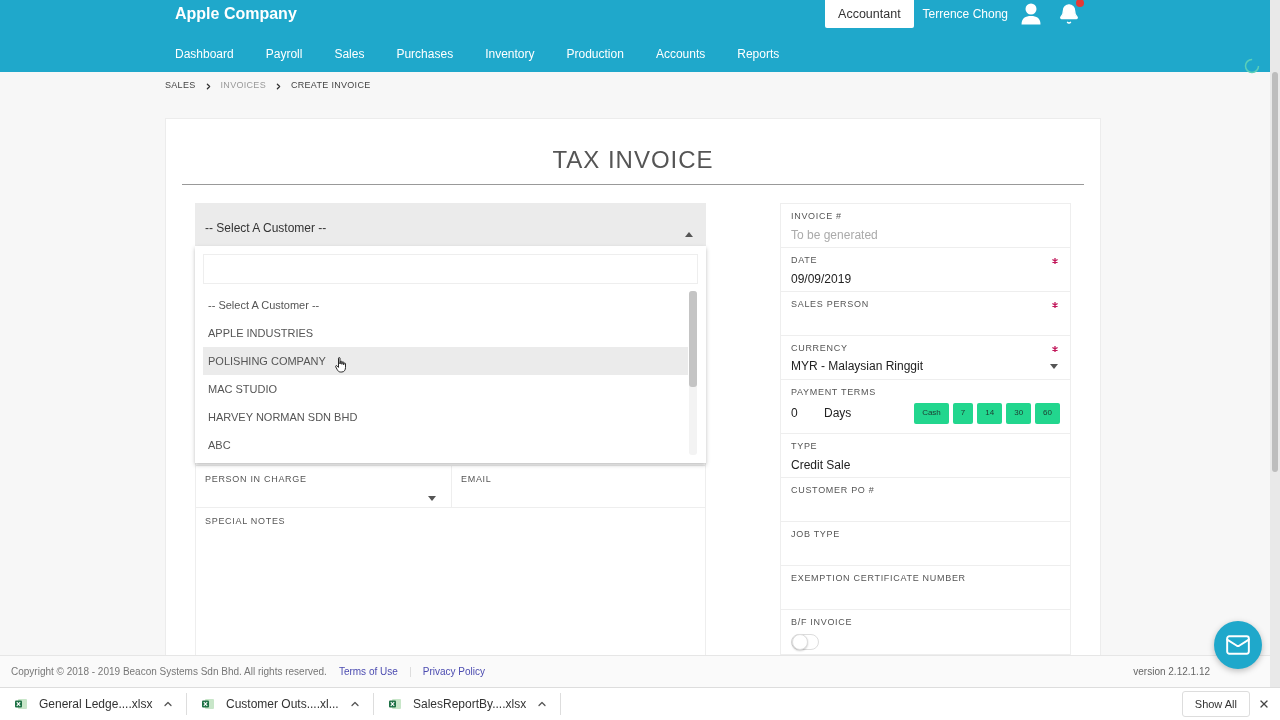 The image size is (1280, 720). What do you see at coordinates (633, 160) in the screenshot?
I see `page-title: TAX INVOICE` at bounding box center [633, 160].